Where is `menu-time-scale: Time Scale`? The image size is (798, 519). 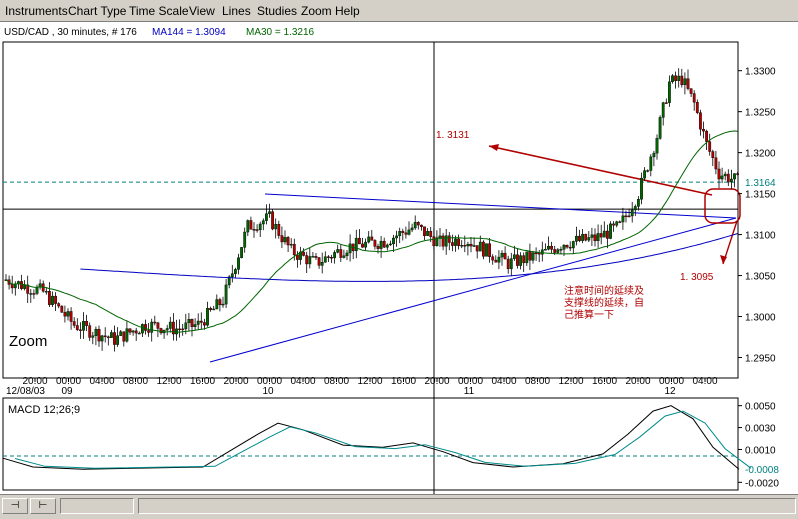
menu-time-scale: Time Scale is located at coordinates (159, 11).